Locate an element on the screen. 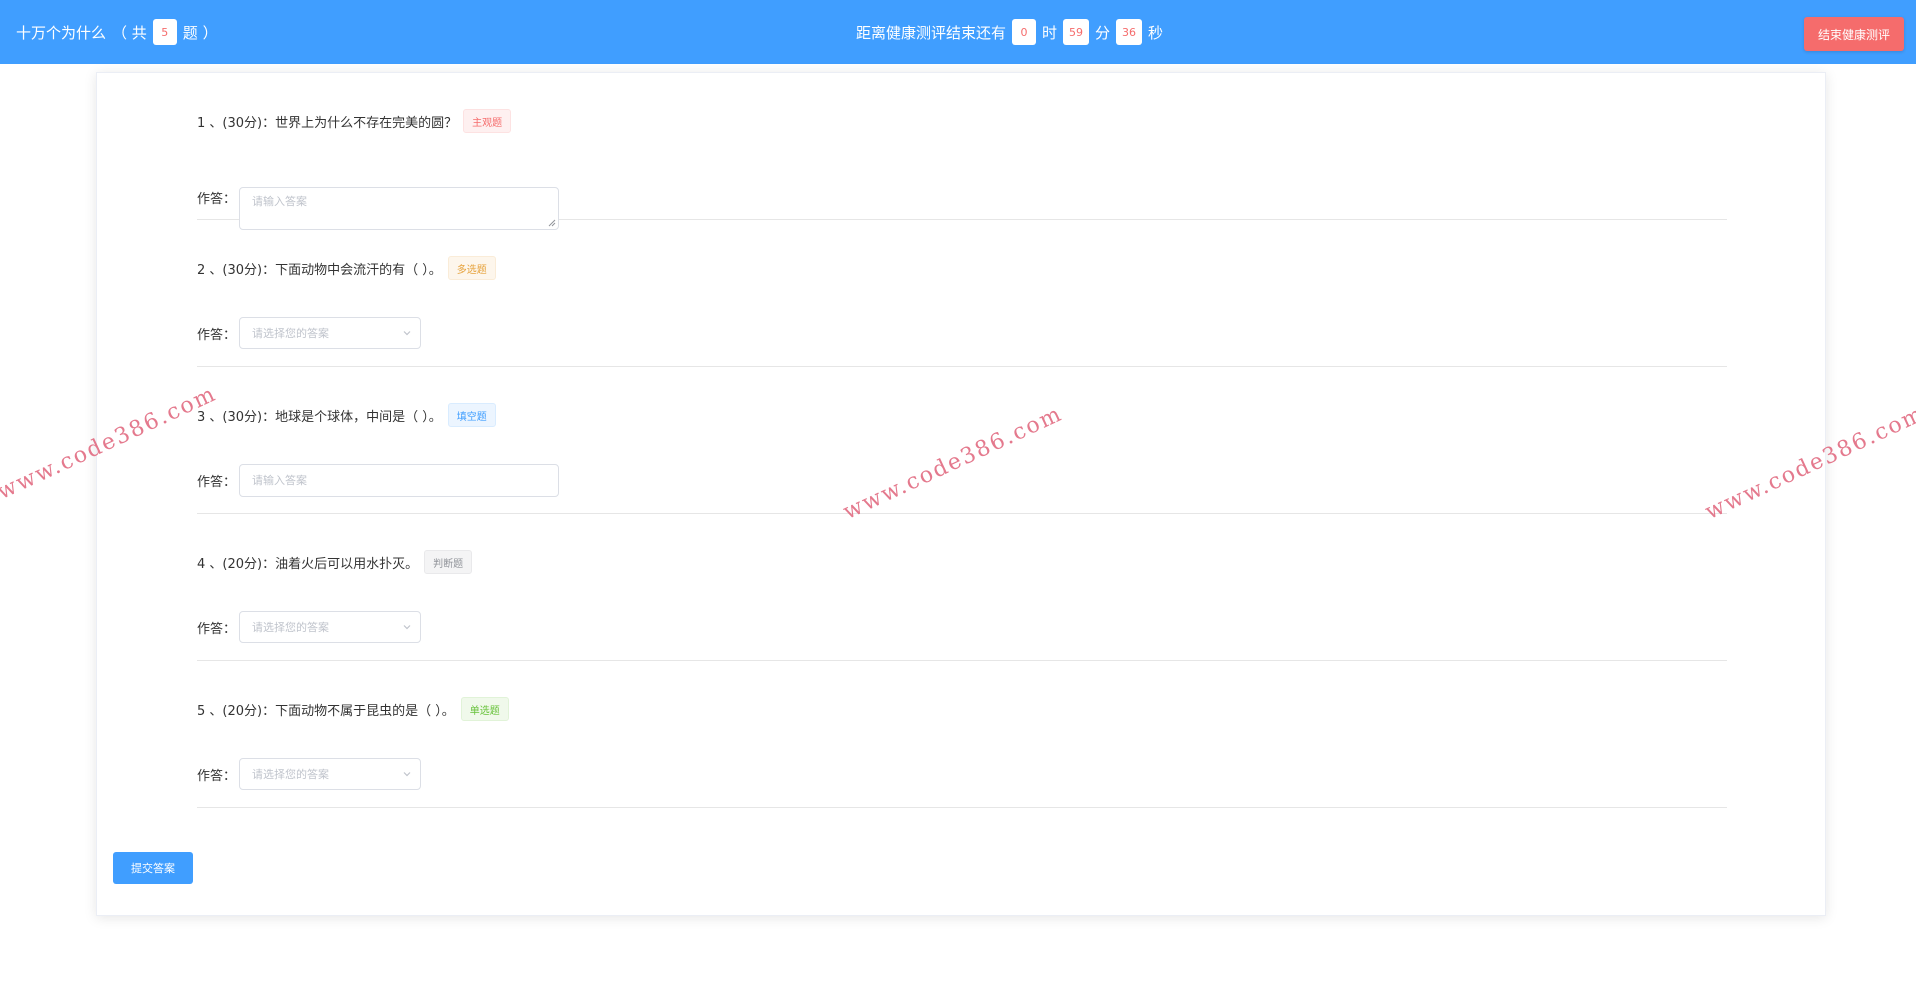 The width and height of the screenshot is (1916, 996). question-5: 5 、(20分)：下面动物不属于昆虫的是（ ）。 单选题 作答： 请选择您的答案 is located at coordinates (962, 734).